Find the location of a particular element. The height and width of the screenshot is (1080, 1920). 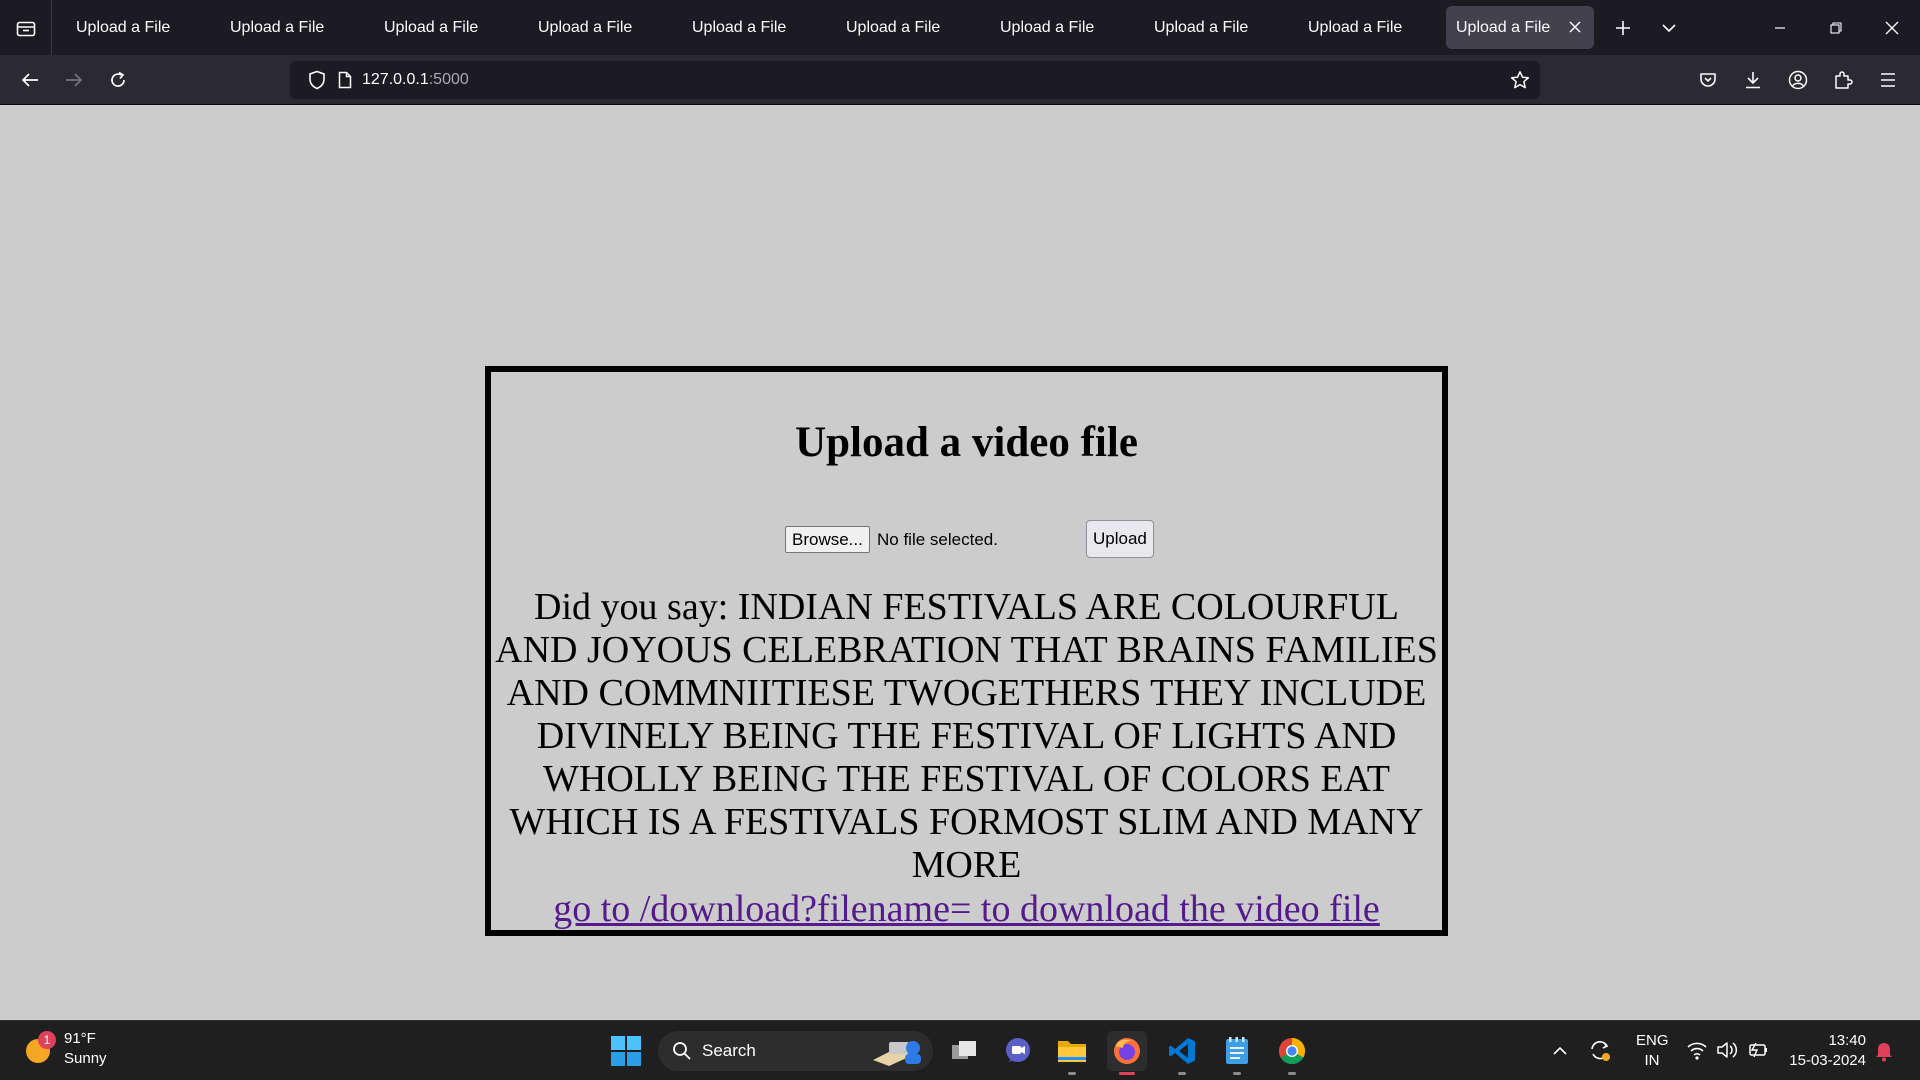

close-tab-button is located at coordinates (1575, 27).